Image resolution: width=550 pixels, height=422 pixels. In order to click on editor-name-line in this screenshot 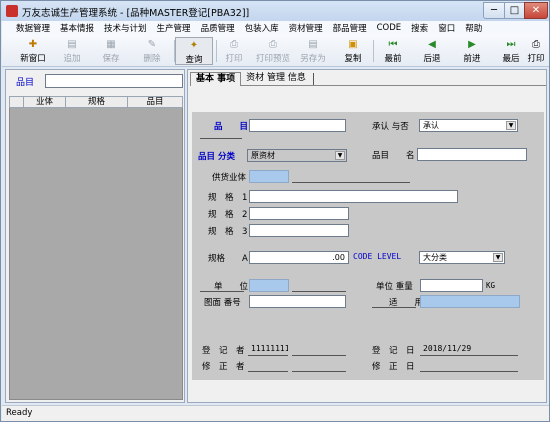, I will do `click(319, 371)`.